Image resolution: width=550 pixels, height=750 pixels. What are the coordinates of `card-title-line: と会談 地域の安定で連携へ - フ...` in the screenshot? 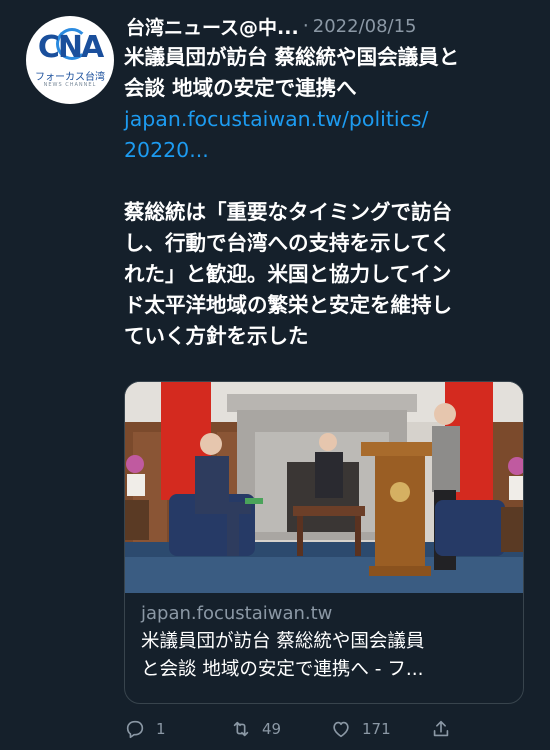 It's located at (282, 669).